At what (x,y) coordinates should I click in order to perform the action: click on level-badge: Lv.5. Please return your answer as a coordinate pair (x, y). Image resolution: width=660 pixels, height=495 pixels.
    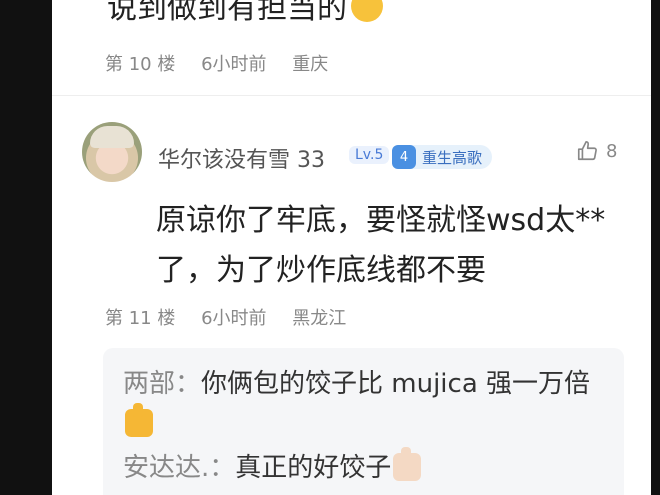
    Looking at the image, I should click on (369, 155).